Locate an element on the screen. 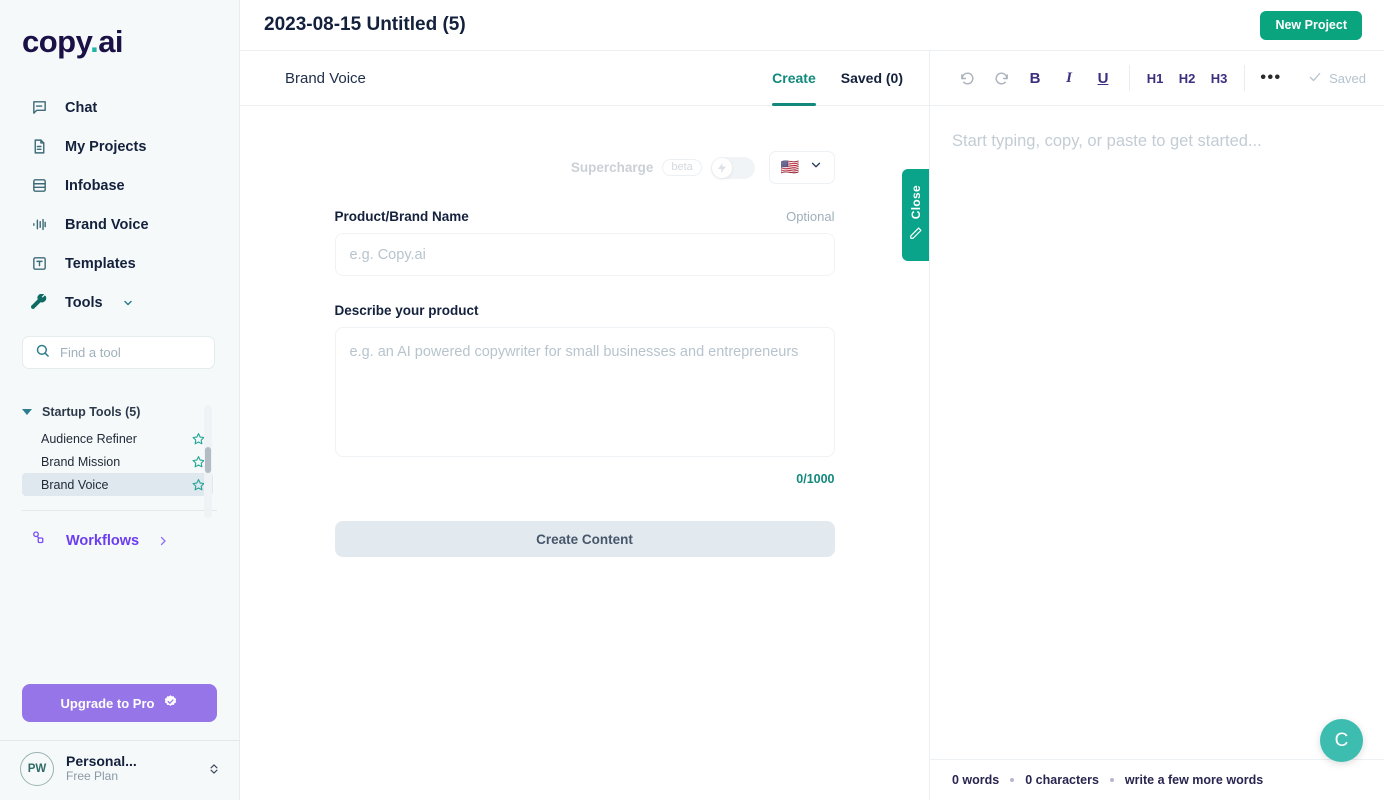  heading-1-button: H1 is located at coordinates (1155, 78).